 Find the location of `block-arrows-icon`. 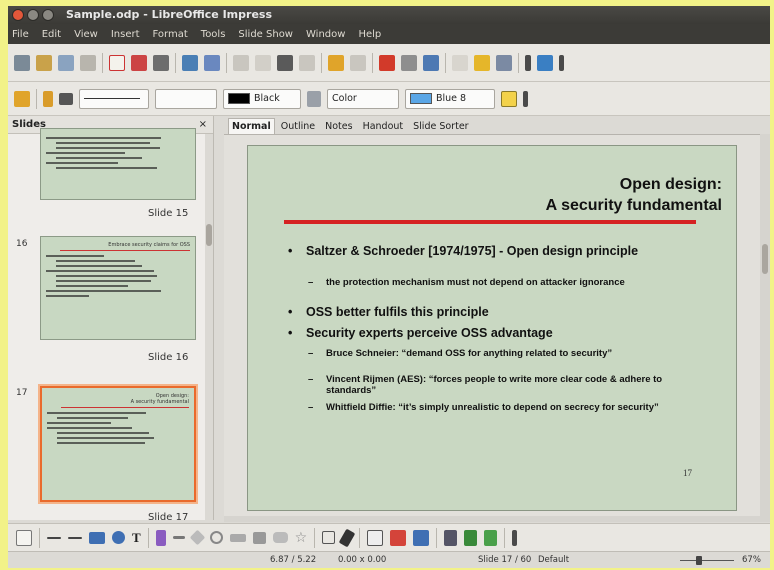

block-arrows-icon is located at coordinates (237, 537).